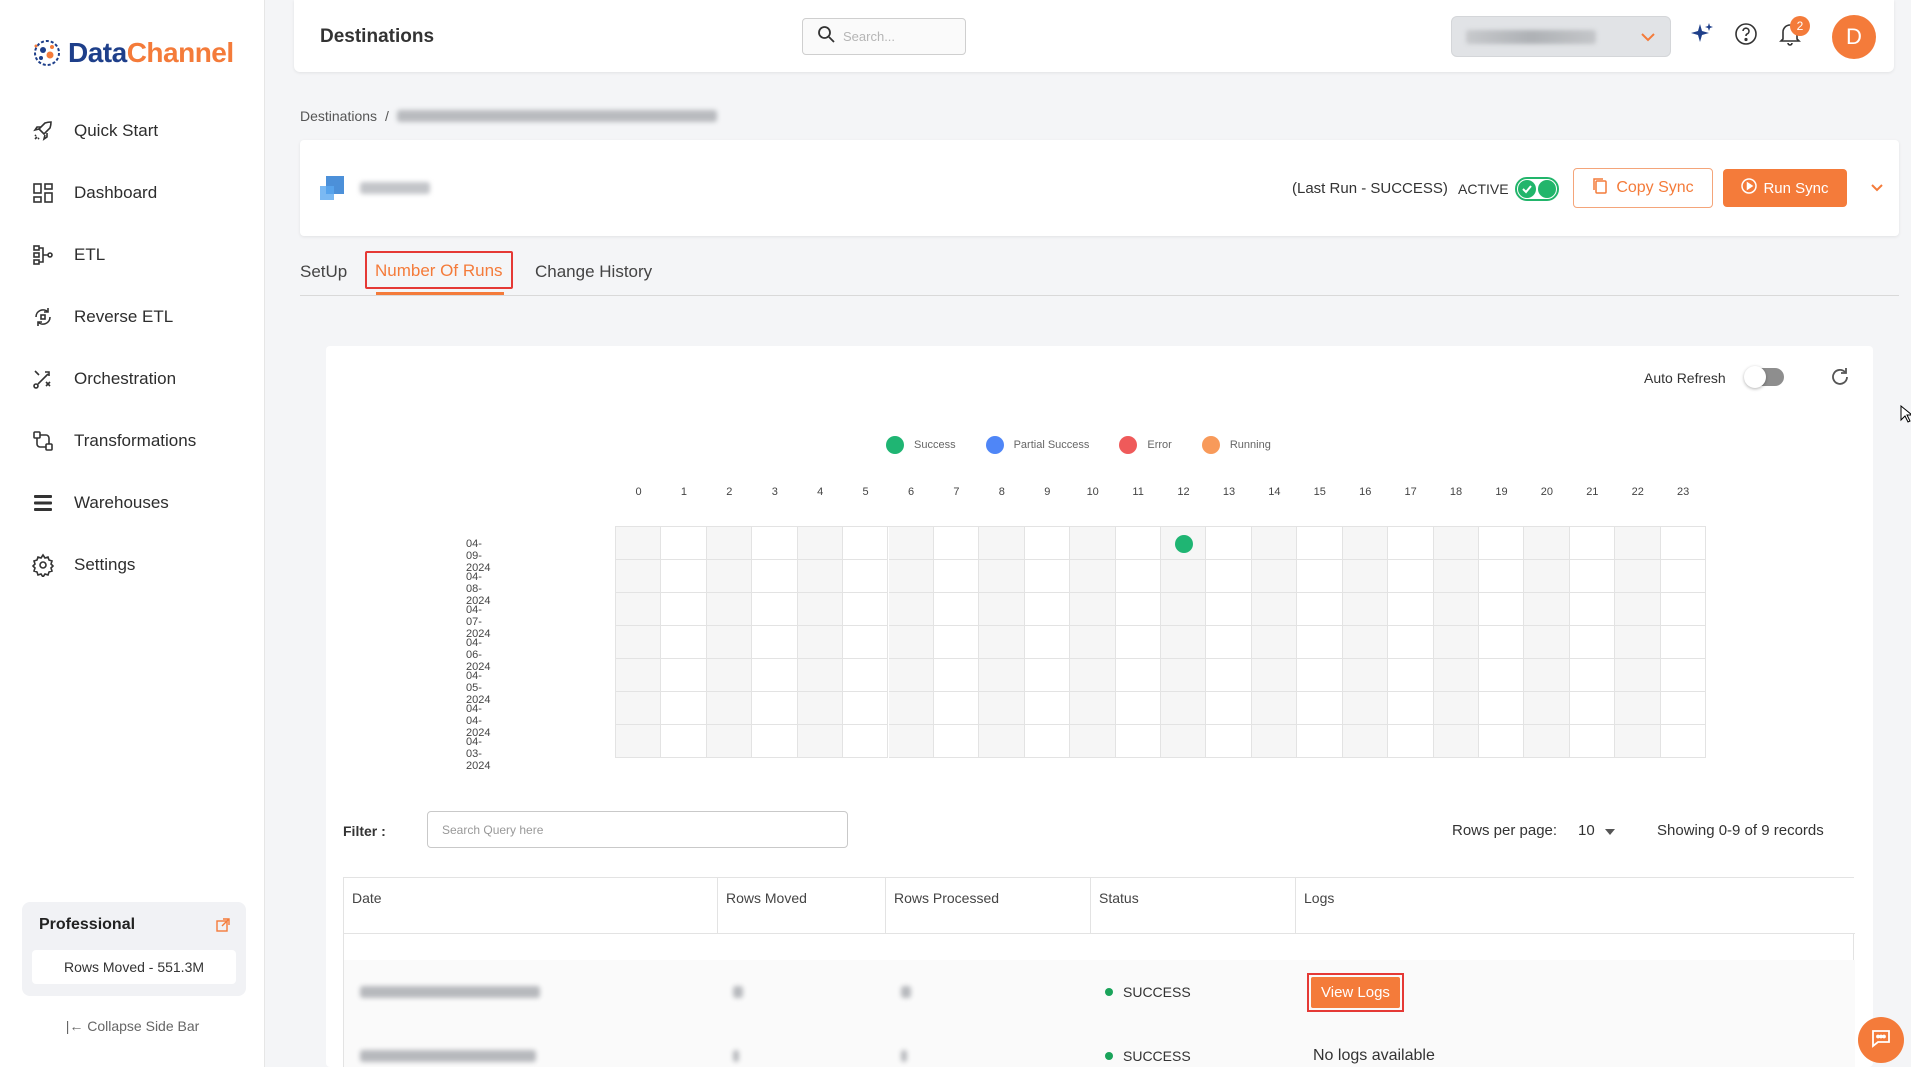 The width and height of the screenshot is (1911, 1067). What do you see at coordinates (801, 1045) in the screenshot?
I see `cell-rows-moved` at bounding box center [801, 1045].